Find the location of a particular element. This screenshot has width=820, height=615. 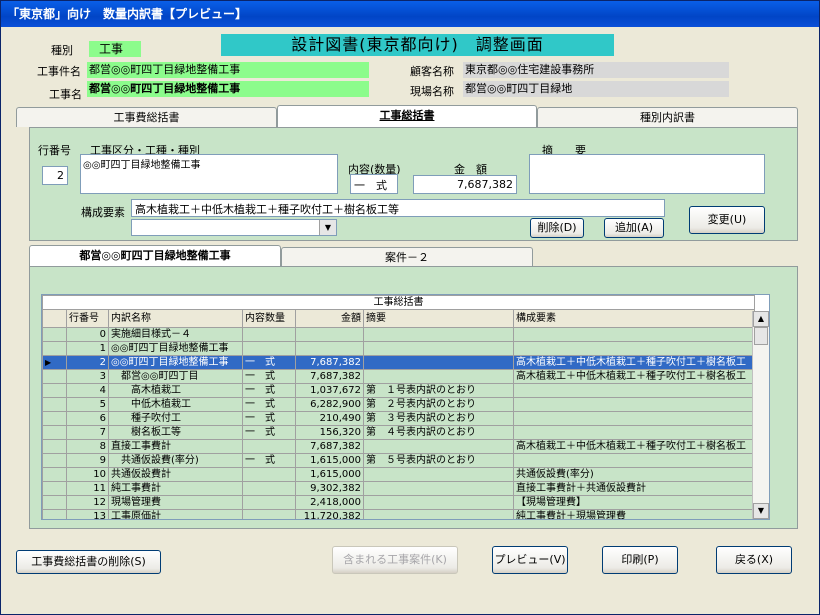

cell-composition: 純工事費計＋現場管理費 is located at coordinates (634, 514).